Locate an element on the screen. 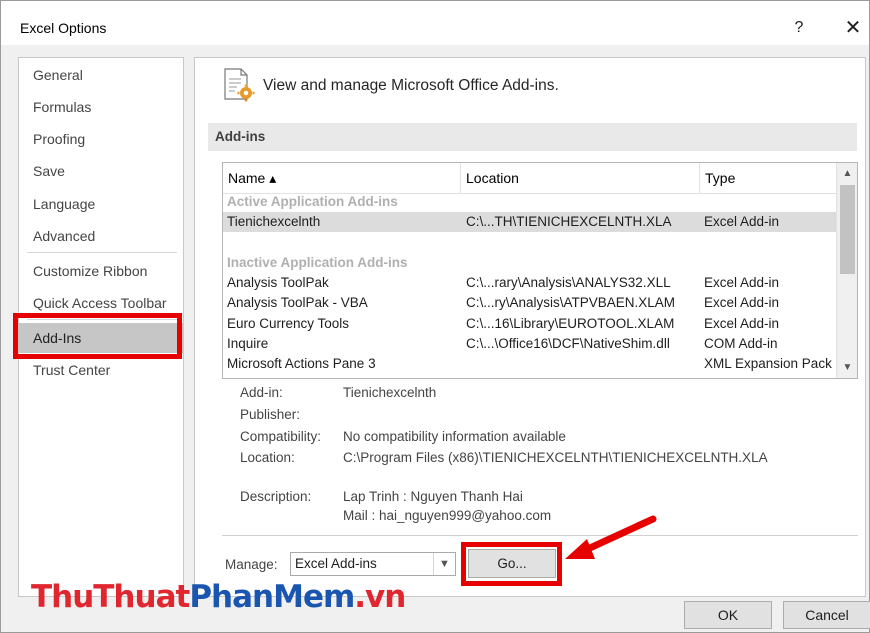 This screenshot has height=633, width=870. cell-location: C:\...ry\Analysis\ATPVBAEN.XLAM is located at coordinates (571, 302).